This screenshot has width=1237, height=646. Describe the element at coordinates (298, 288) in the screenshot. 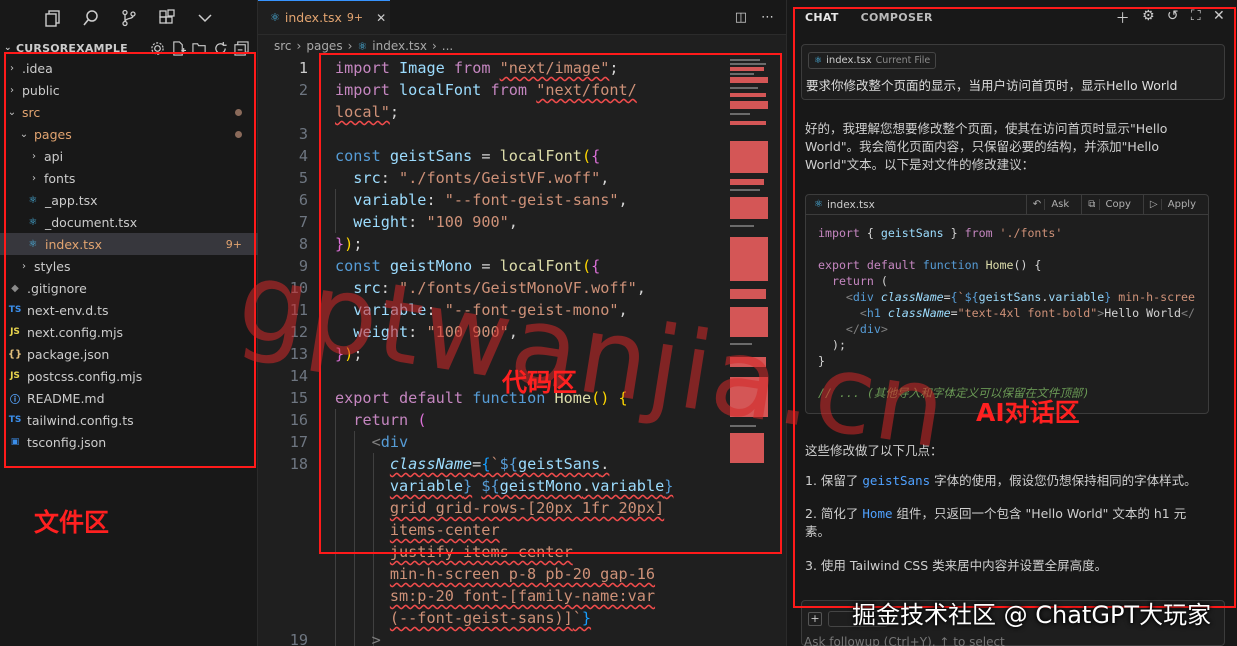

I see `line-number: 10` at that location.